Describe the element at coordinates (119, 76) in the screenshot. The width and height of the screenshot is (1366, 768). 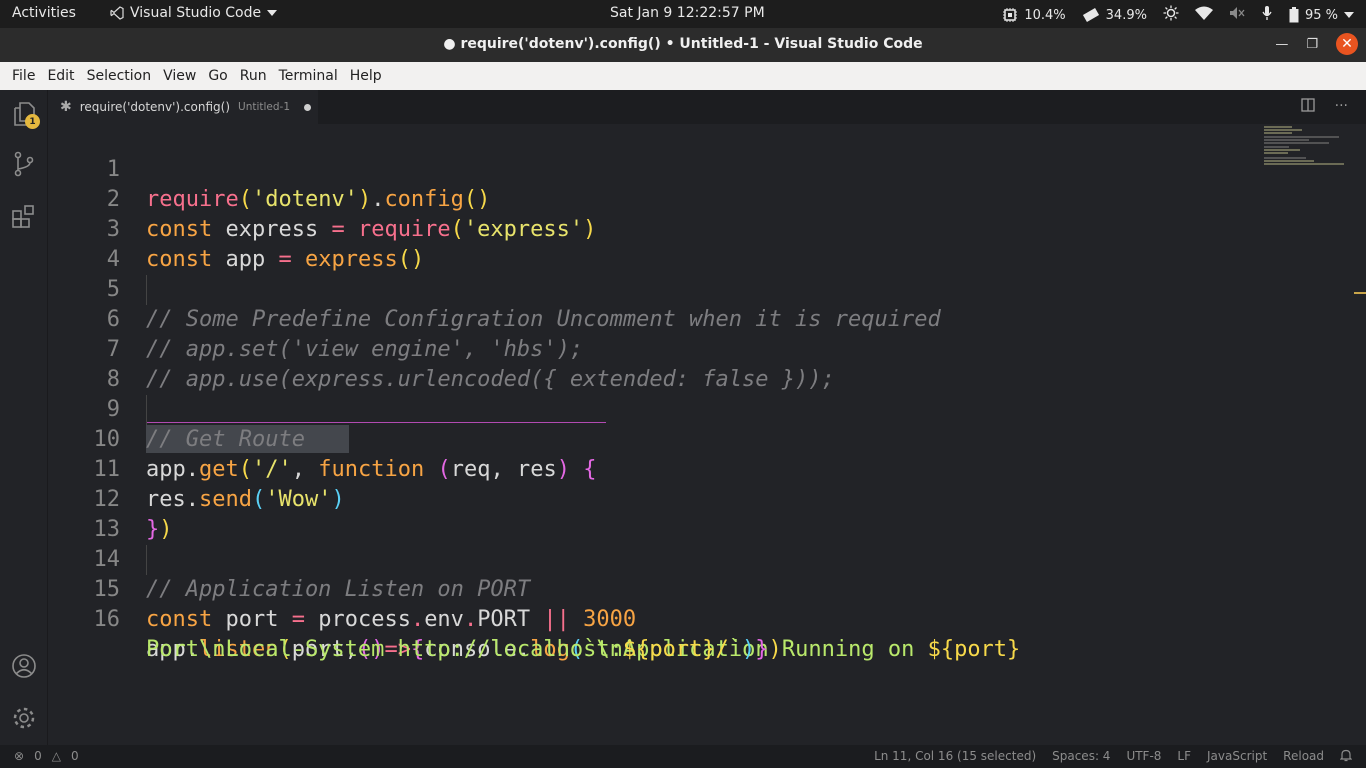
I see `menu-selection: Selection` at that location.